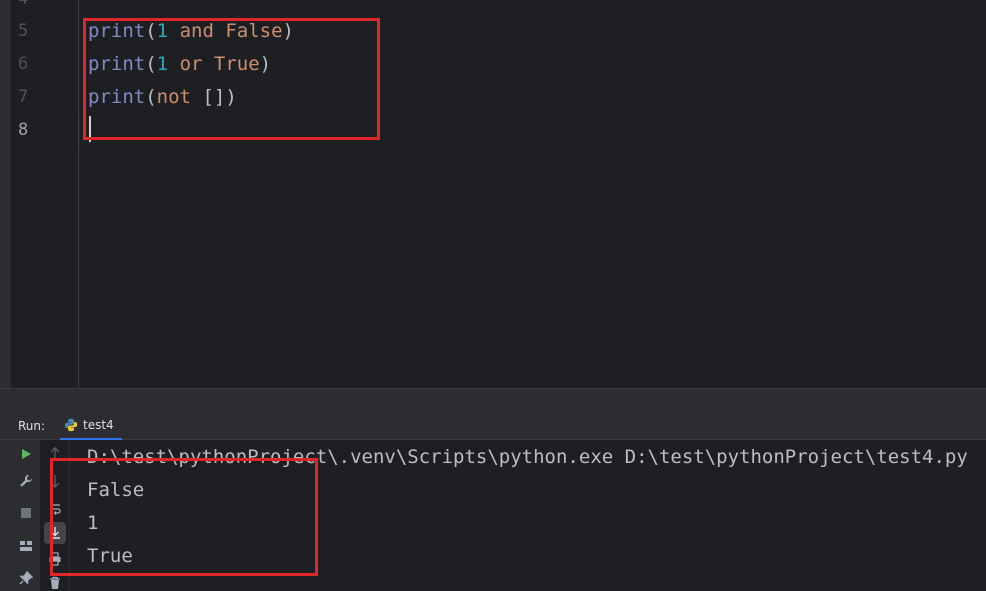 This screenshot has width=986, height=591. Describe the element at coordinates (32, 426) in the screenshot. I see `run-label: Run:` at that location.